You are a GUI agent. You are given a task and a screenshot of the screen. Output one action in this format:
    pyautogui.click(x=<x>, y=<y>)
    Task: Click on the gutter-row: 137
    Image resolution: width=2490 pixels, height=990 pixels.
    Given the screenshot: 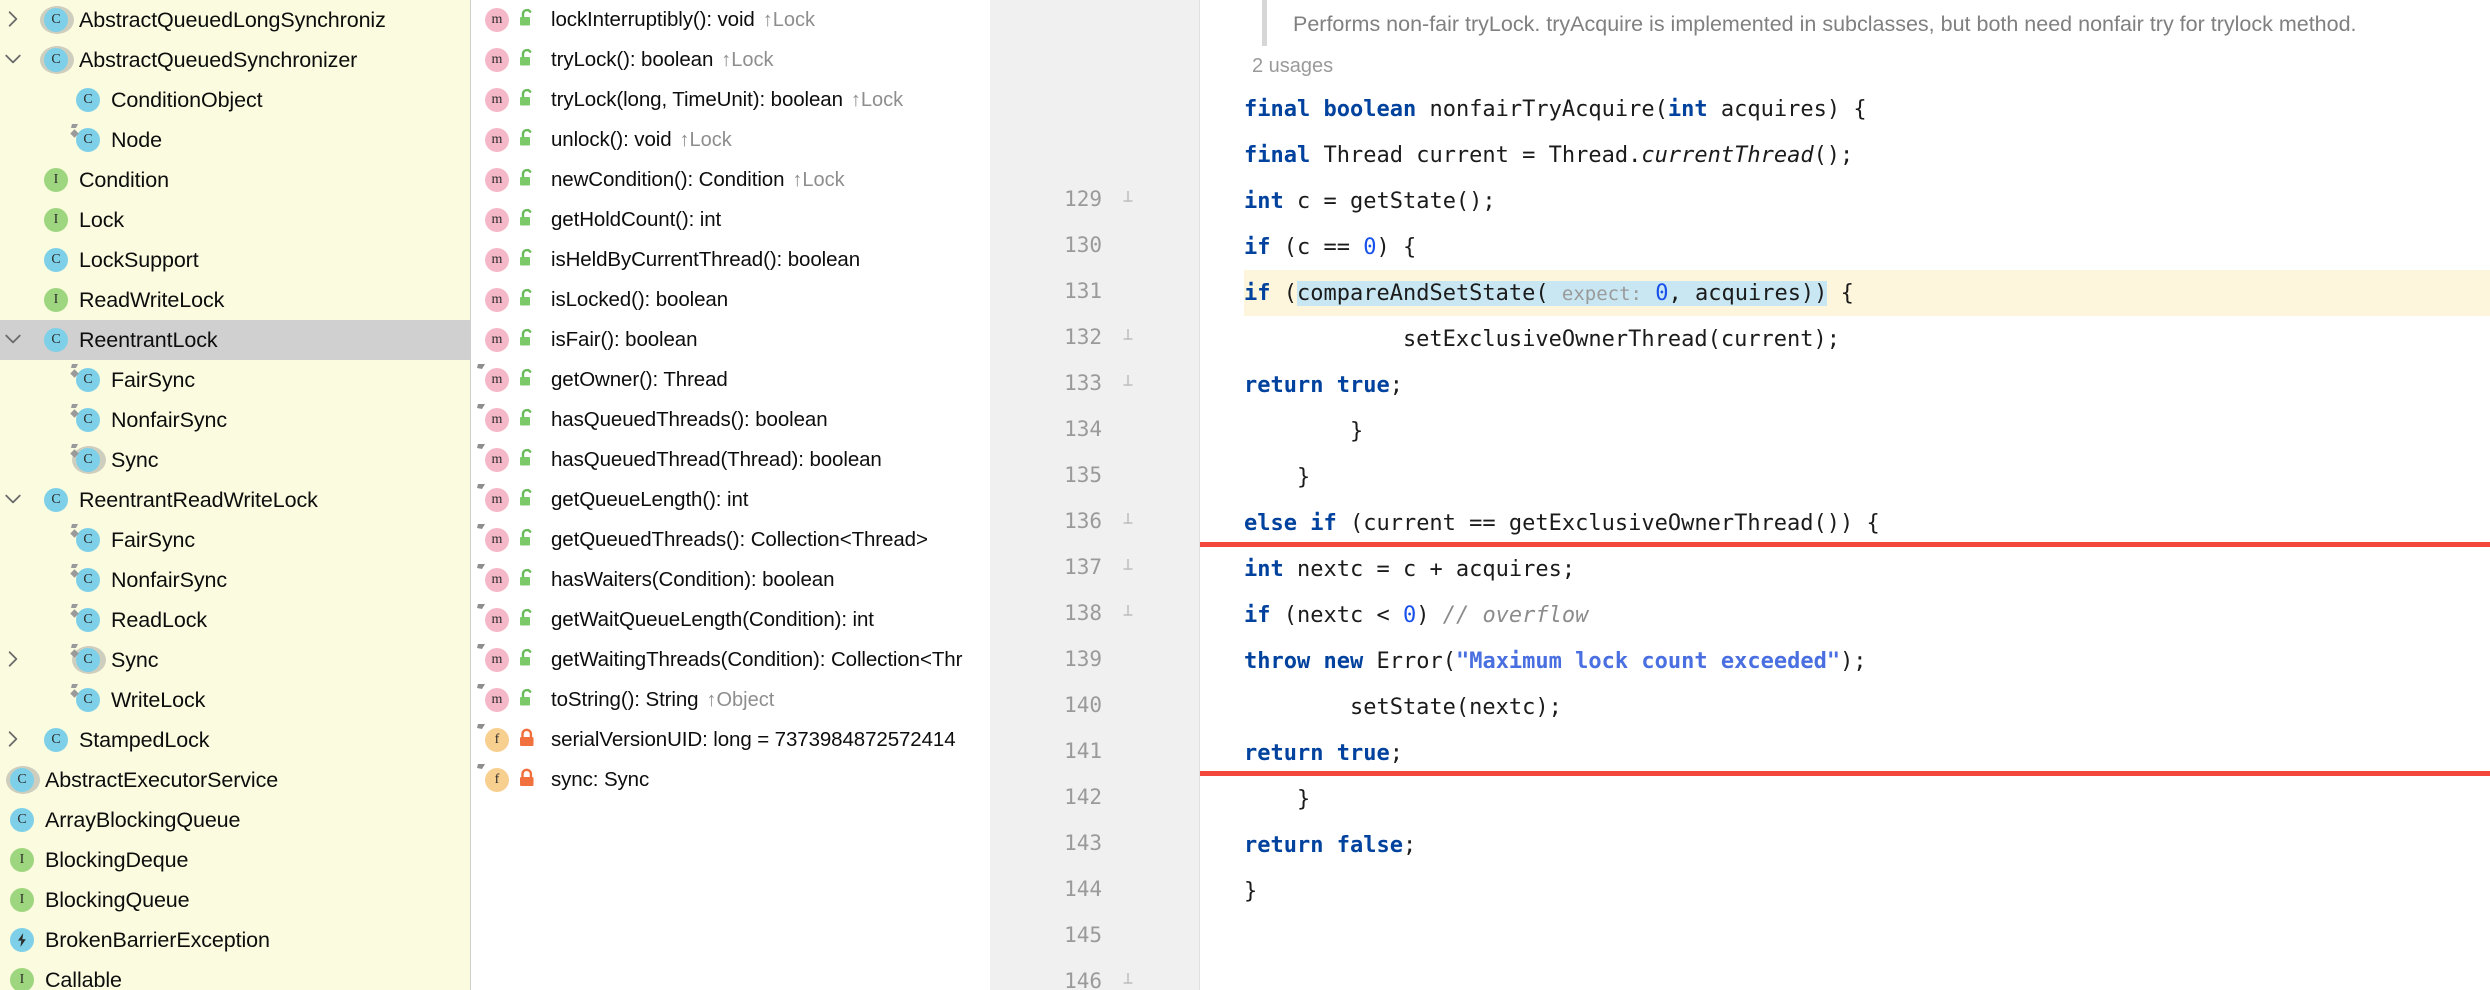 What is the action you would take?
    pyautogui.click(x=1094, y=567)
    